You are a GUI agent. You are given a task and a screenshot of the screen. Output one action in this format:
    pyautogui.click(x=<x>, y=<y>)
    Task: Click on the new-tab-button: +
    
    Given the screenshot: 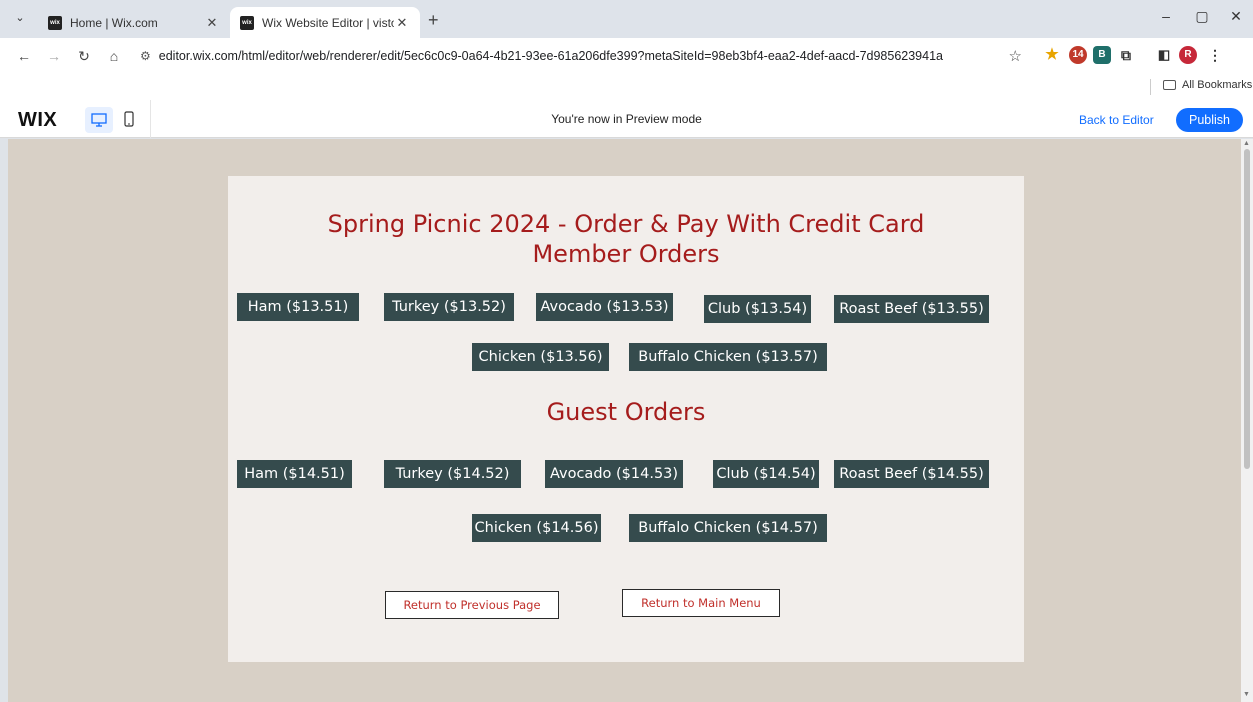 What is the action you would take?
    pyautogui.click(x=433, y=20)
    